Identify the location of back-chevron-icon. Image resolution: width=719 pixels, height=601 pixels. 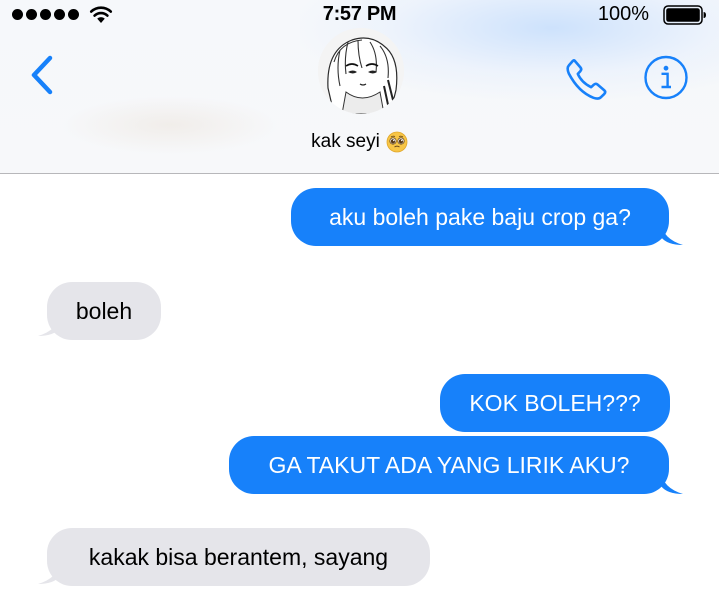
(42, 75).